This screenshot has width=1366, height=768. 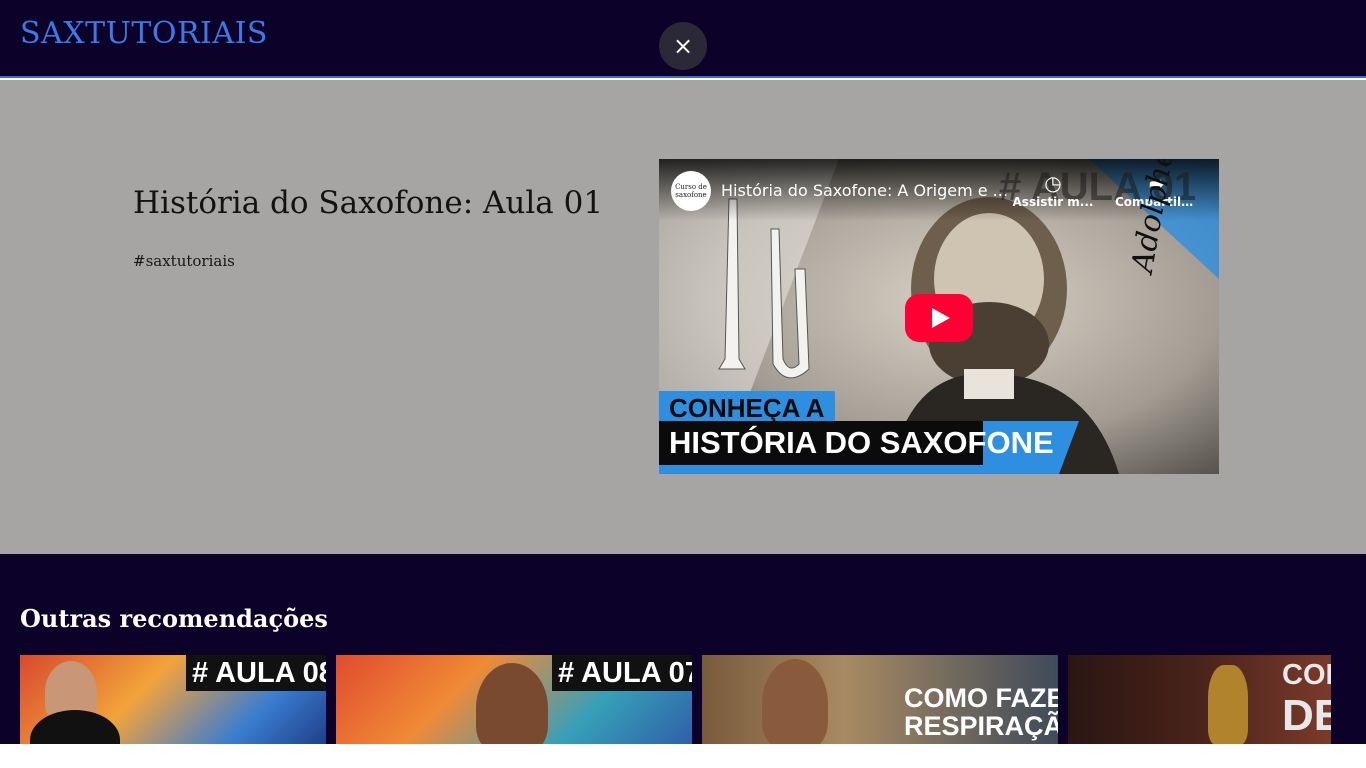 What do you see at coordinates (691, 191) in the screenshot?
I see `channel-avatar: Curso de saxofone` at bounding box center [691, 191].